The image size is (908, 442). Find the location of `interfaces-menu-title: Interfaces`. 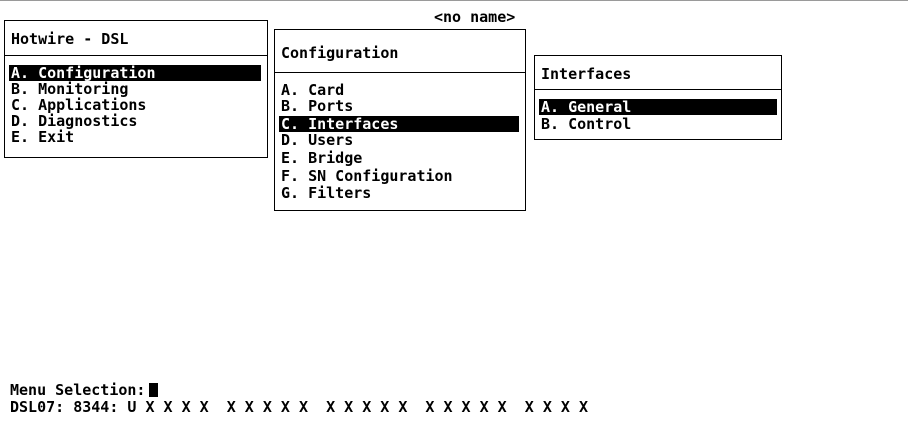

interfaces-menu-title: Interfaces is located at coordinates (586, 74).